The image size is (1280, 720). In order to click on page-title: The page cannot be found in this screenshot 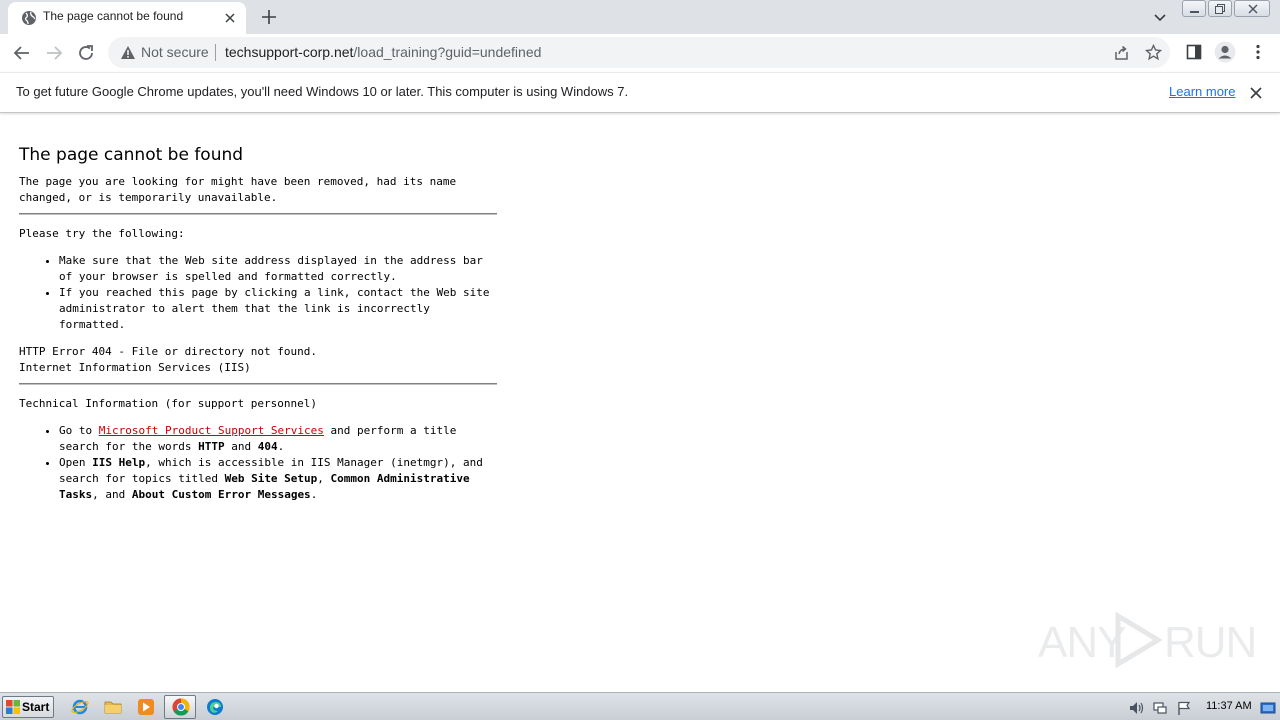, I will do `click(131, 155)`.